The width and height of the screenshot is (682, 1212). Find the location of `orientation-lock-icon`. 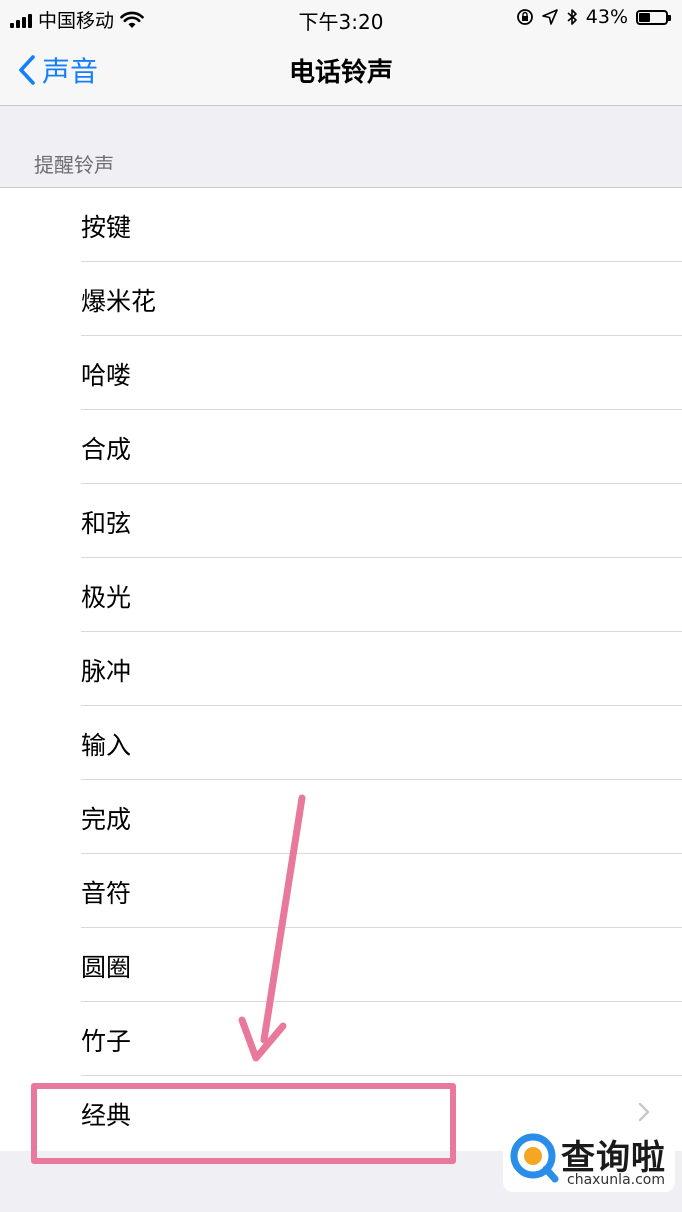

orientation-lock-icon is located at coordinates (524, 17).